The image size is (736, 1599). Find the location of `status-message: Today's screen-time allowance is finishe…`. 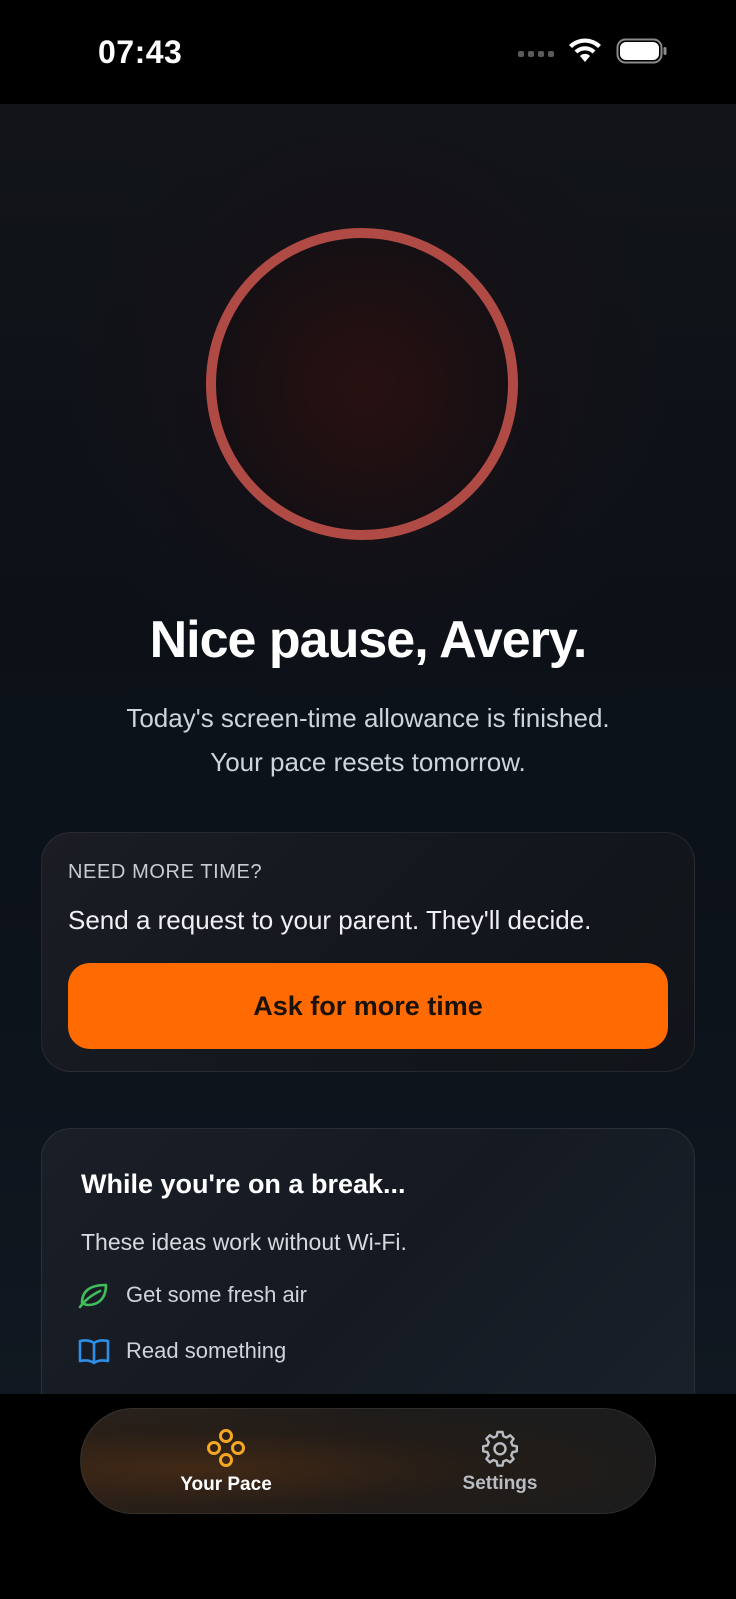

status-message: Today's screen-time allowance is finishe… is located at coordinates (368, 740).